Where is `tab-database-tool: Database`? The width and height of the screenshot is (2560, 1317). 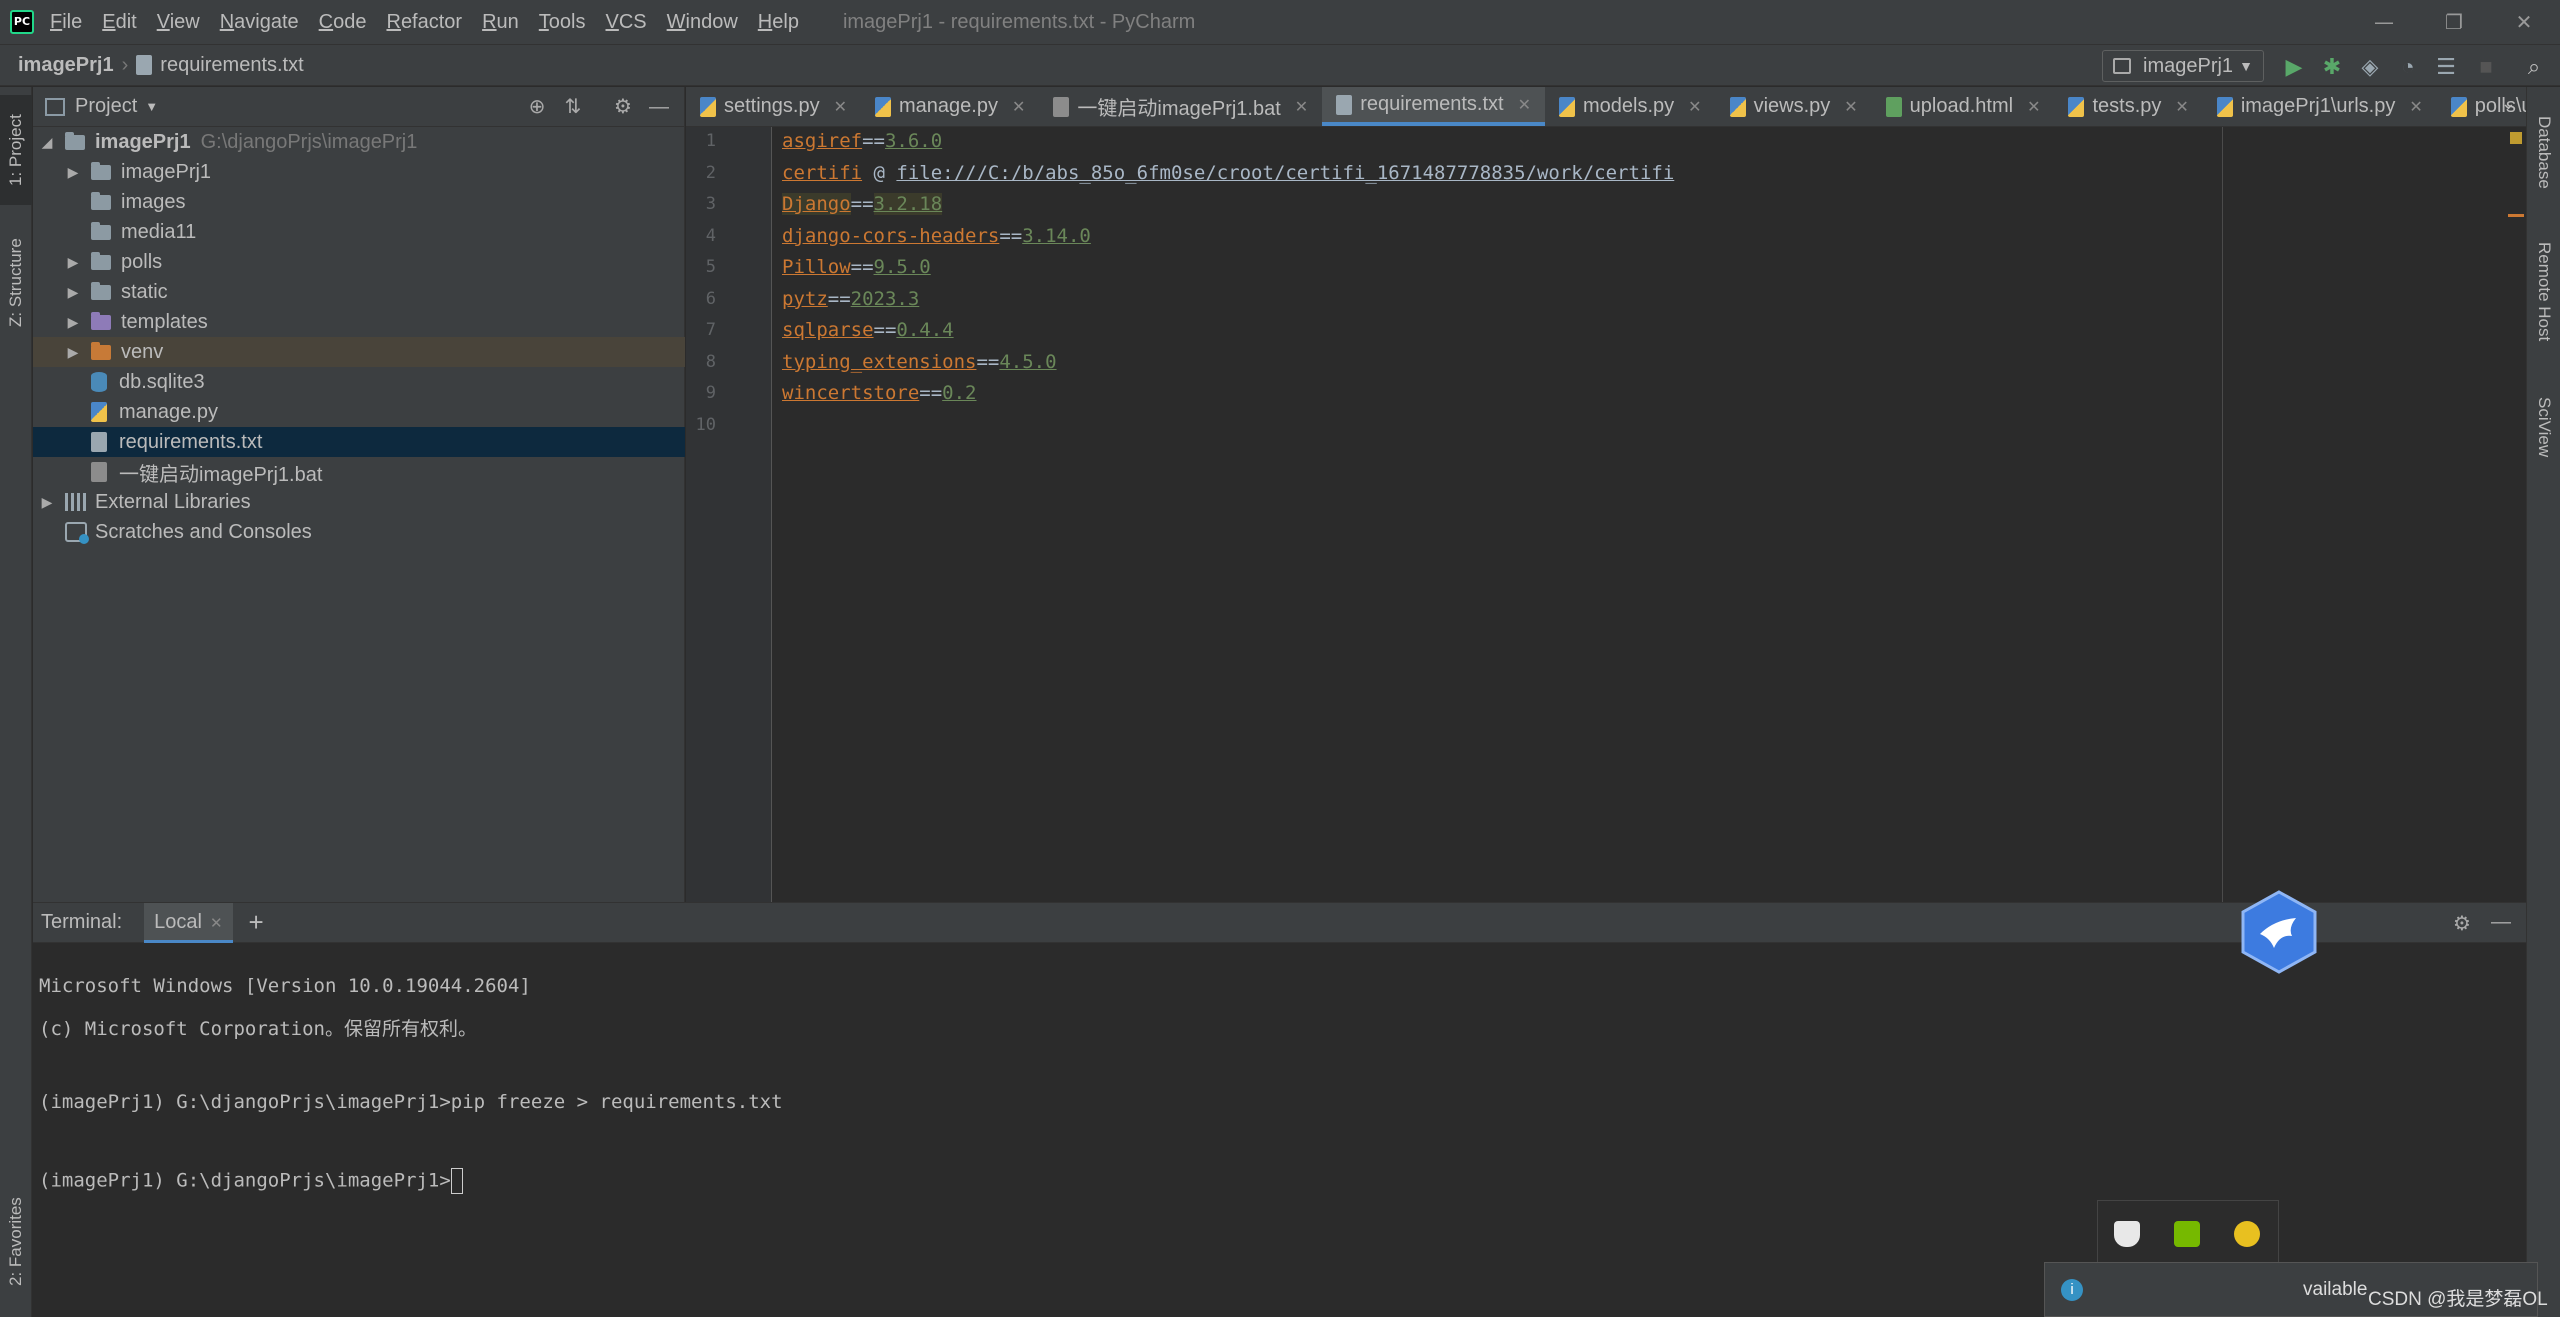 tab-database-tool: Database is located at coordinates (2543, 152).